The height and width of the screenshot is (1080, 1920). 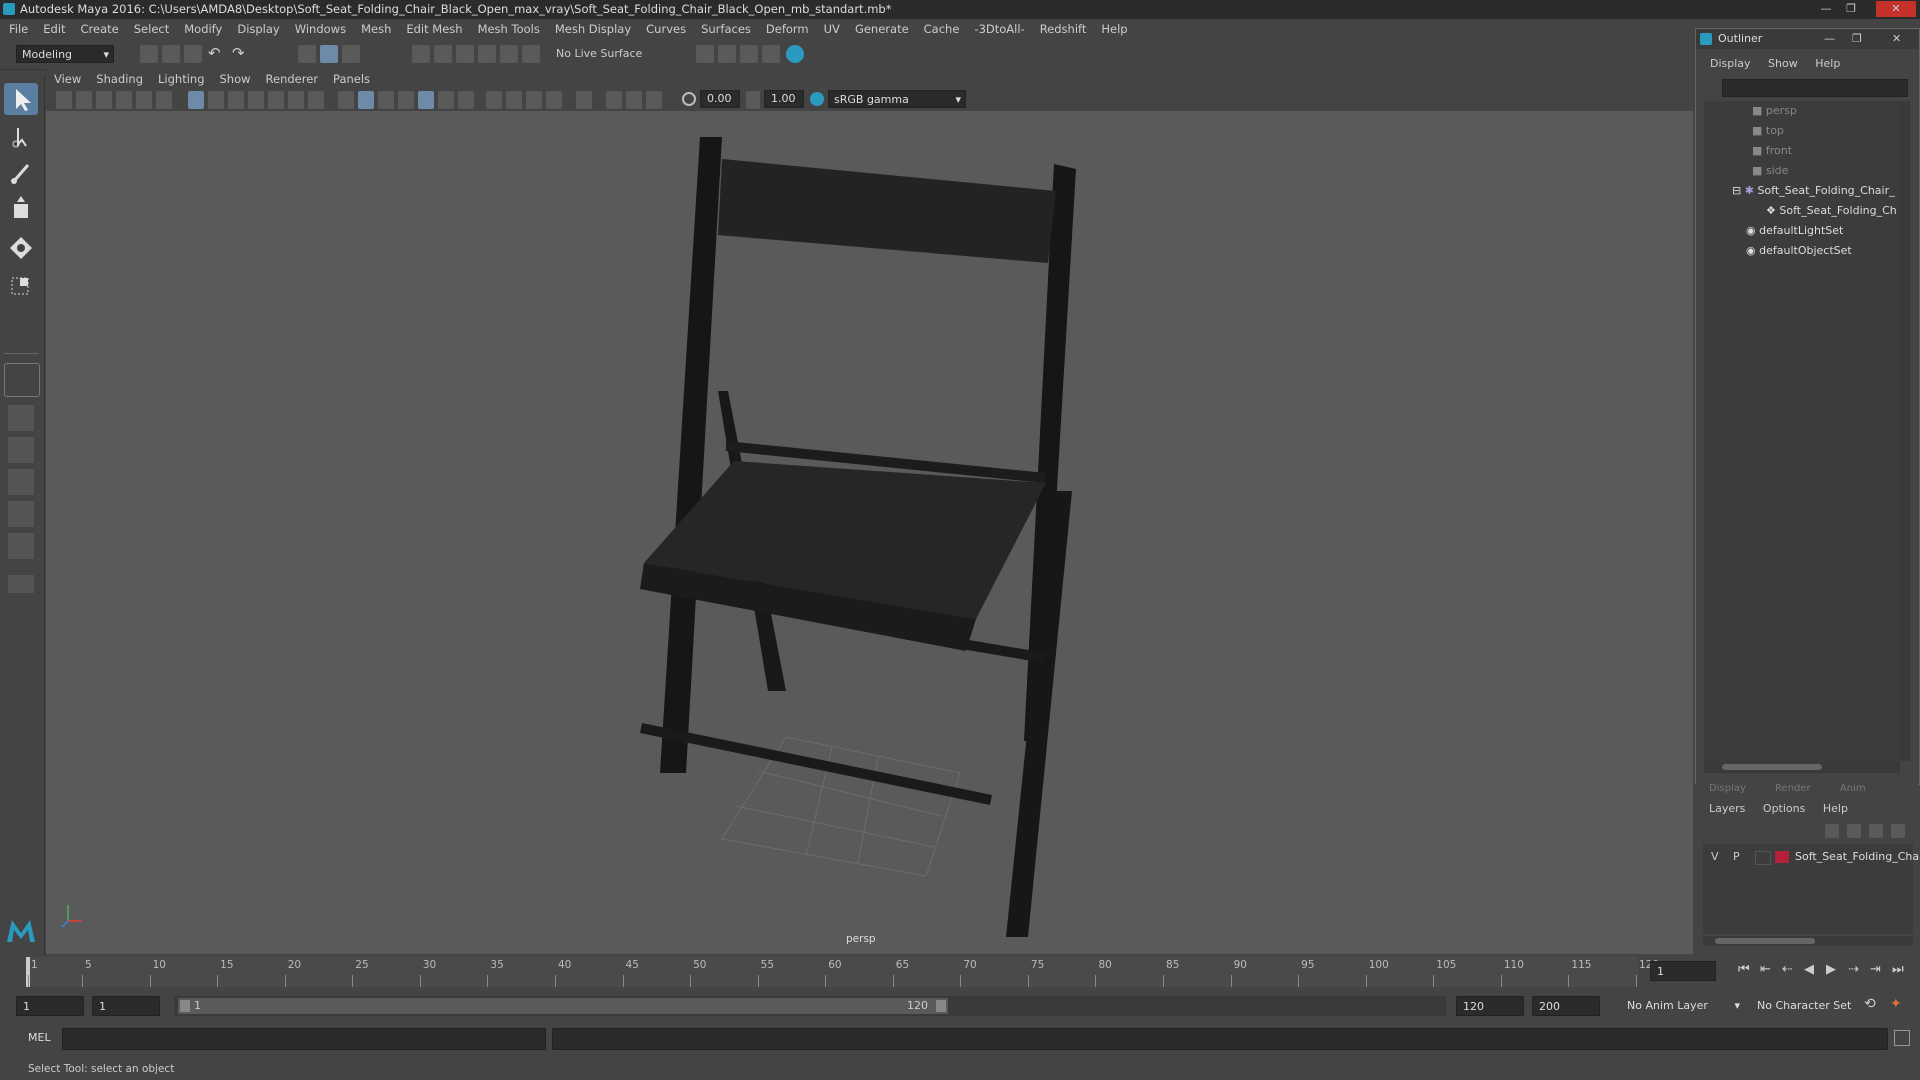 I want to click on xray-icon, so click(x=554, y=100).